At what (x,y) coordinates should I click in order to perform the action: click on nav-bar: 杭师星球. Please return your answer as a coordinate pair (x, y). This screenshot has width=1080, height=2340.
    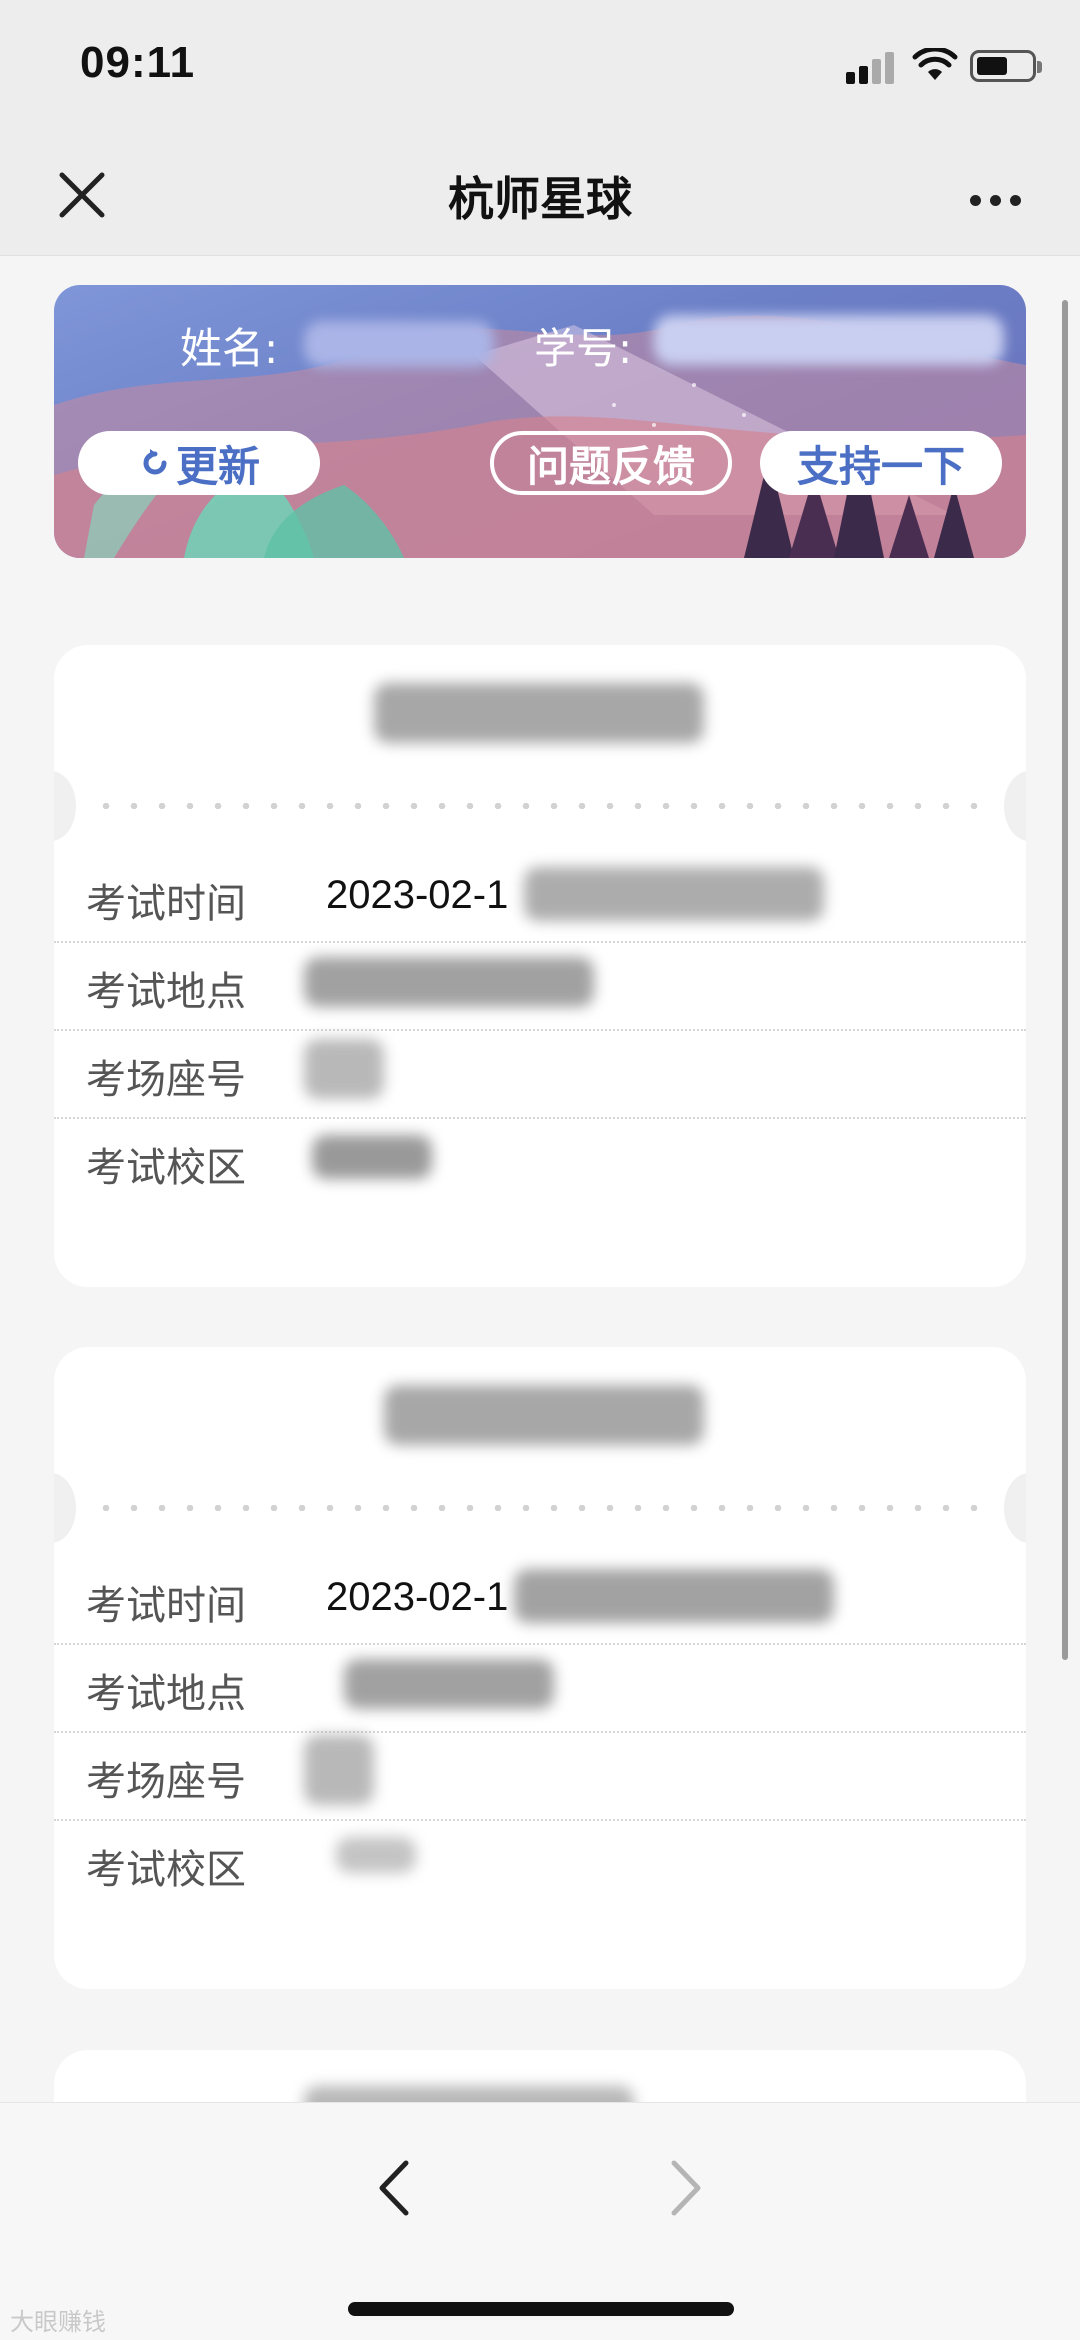
    Looking at the image, I should click on (540, 195).